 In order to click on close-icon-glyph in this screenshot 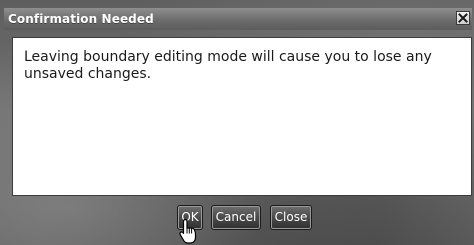, I will do `click(463, 18)`.